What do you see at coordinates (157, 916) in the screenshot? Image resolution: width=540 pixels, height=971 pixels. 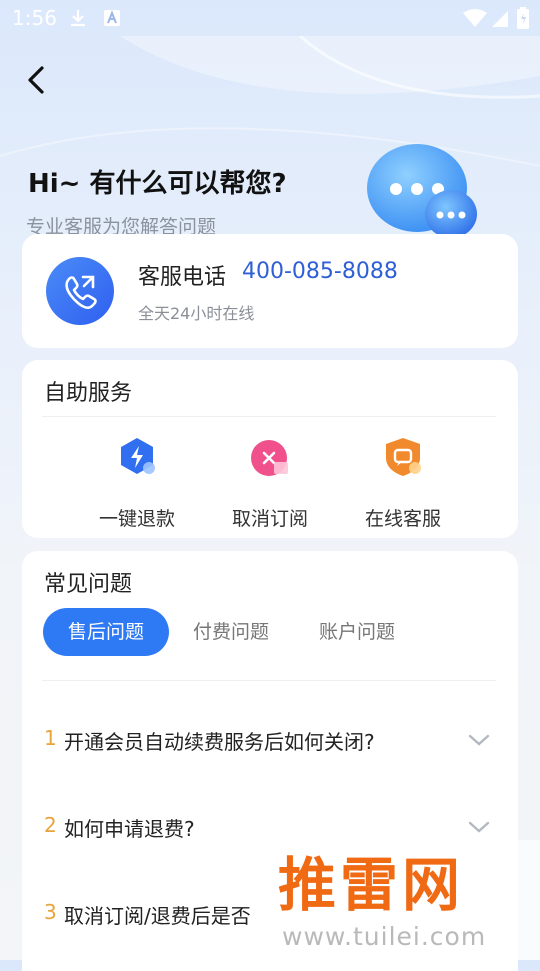 I see `faq-item-question: 取消订阅/退费后是否` at bounding box center [157, 916].